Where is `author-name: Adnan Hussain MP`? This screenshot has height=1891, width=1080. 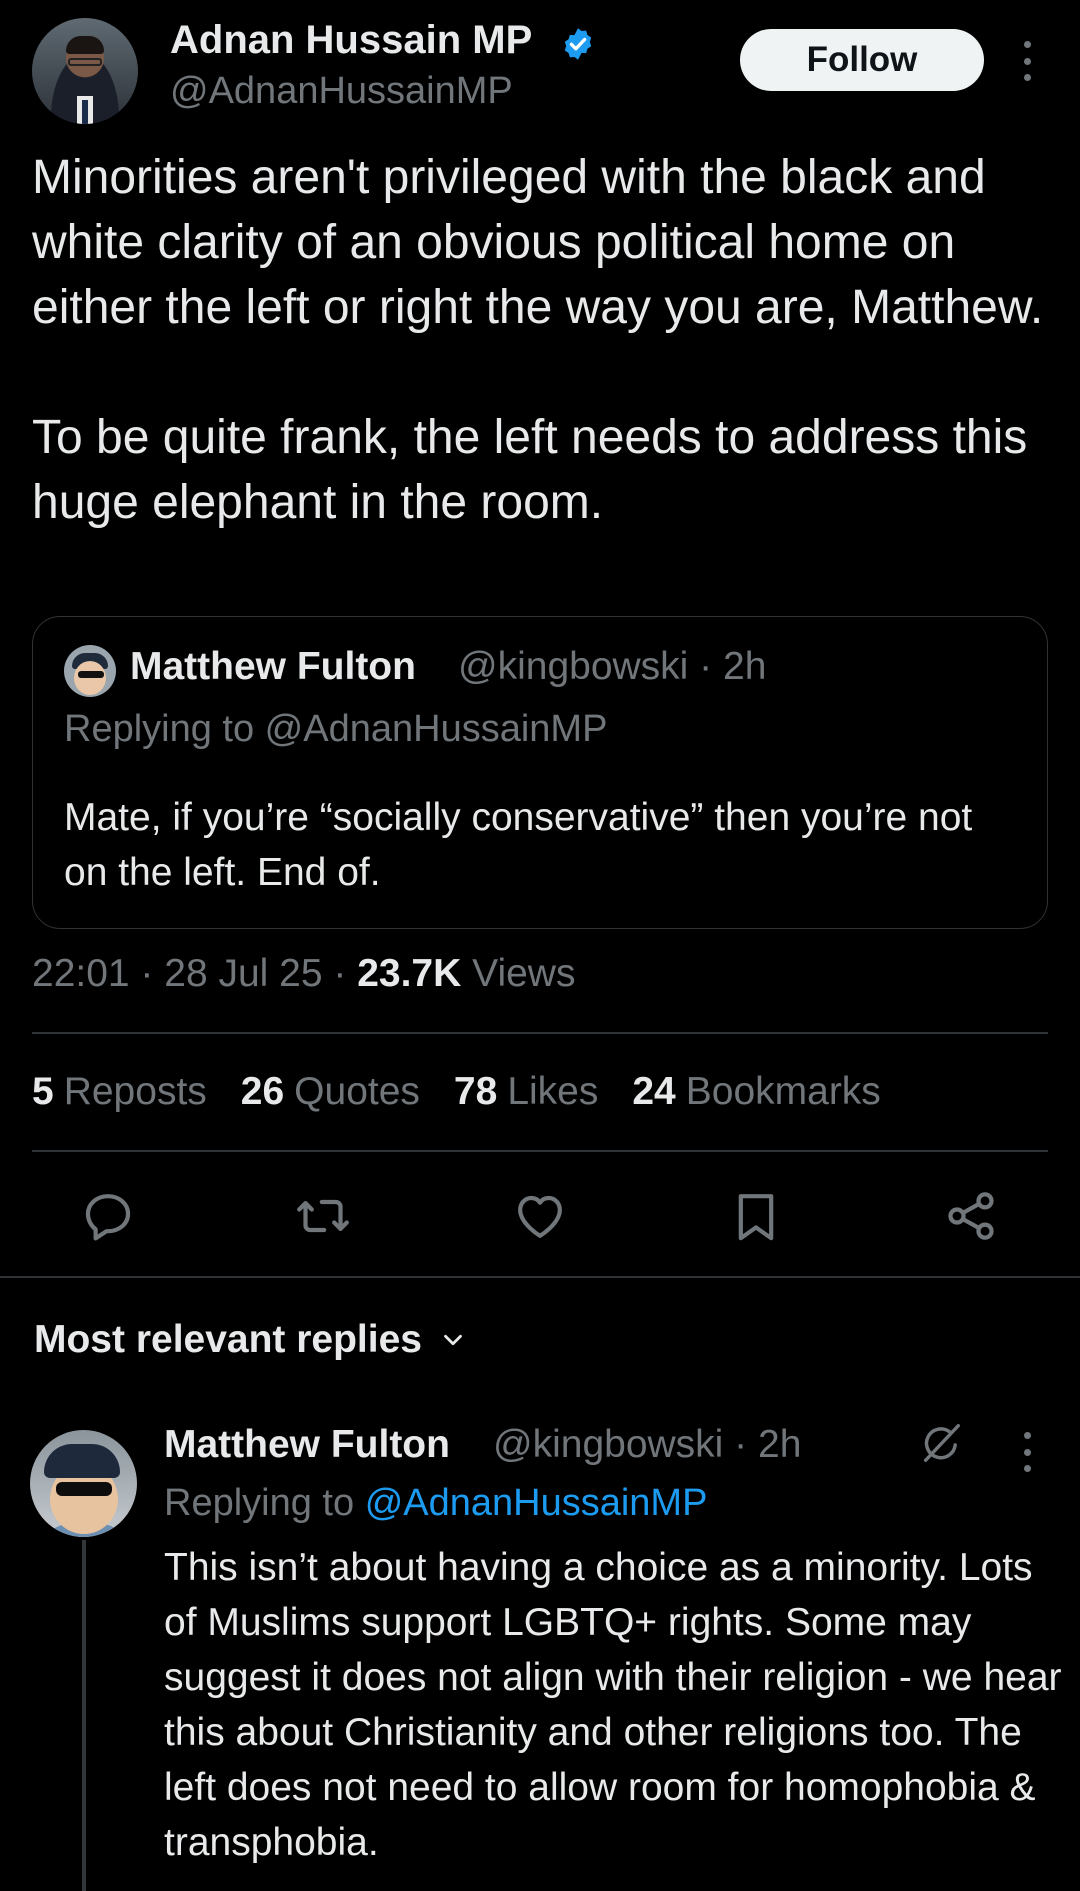 author-name: Adnan Hussain MP is located at coordinates (351, 40).